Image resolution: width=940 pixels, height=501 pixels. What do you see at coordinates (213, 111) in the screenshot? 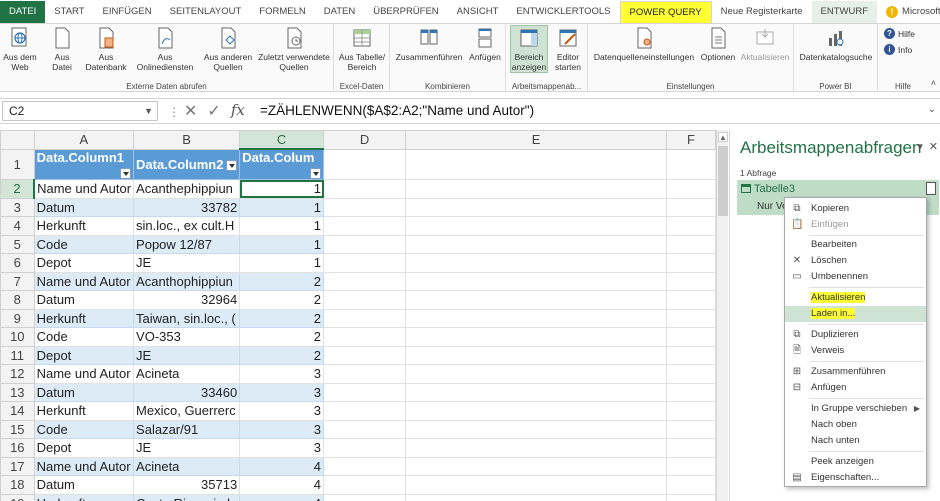
I see `confirm-icon: ✓` at bounding box center [213, 111].